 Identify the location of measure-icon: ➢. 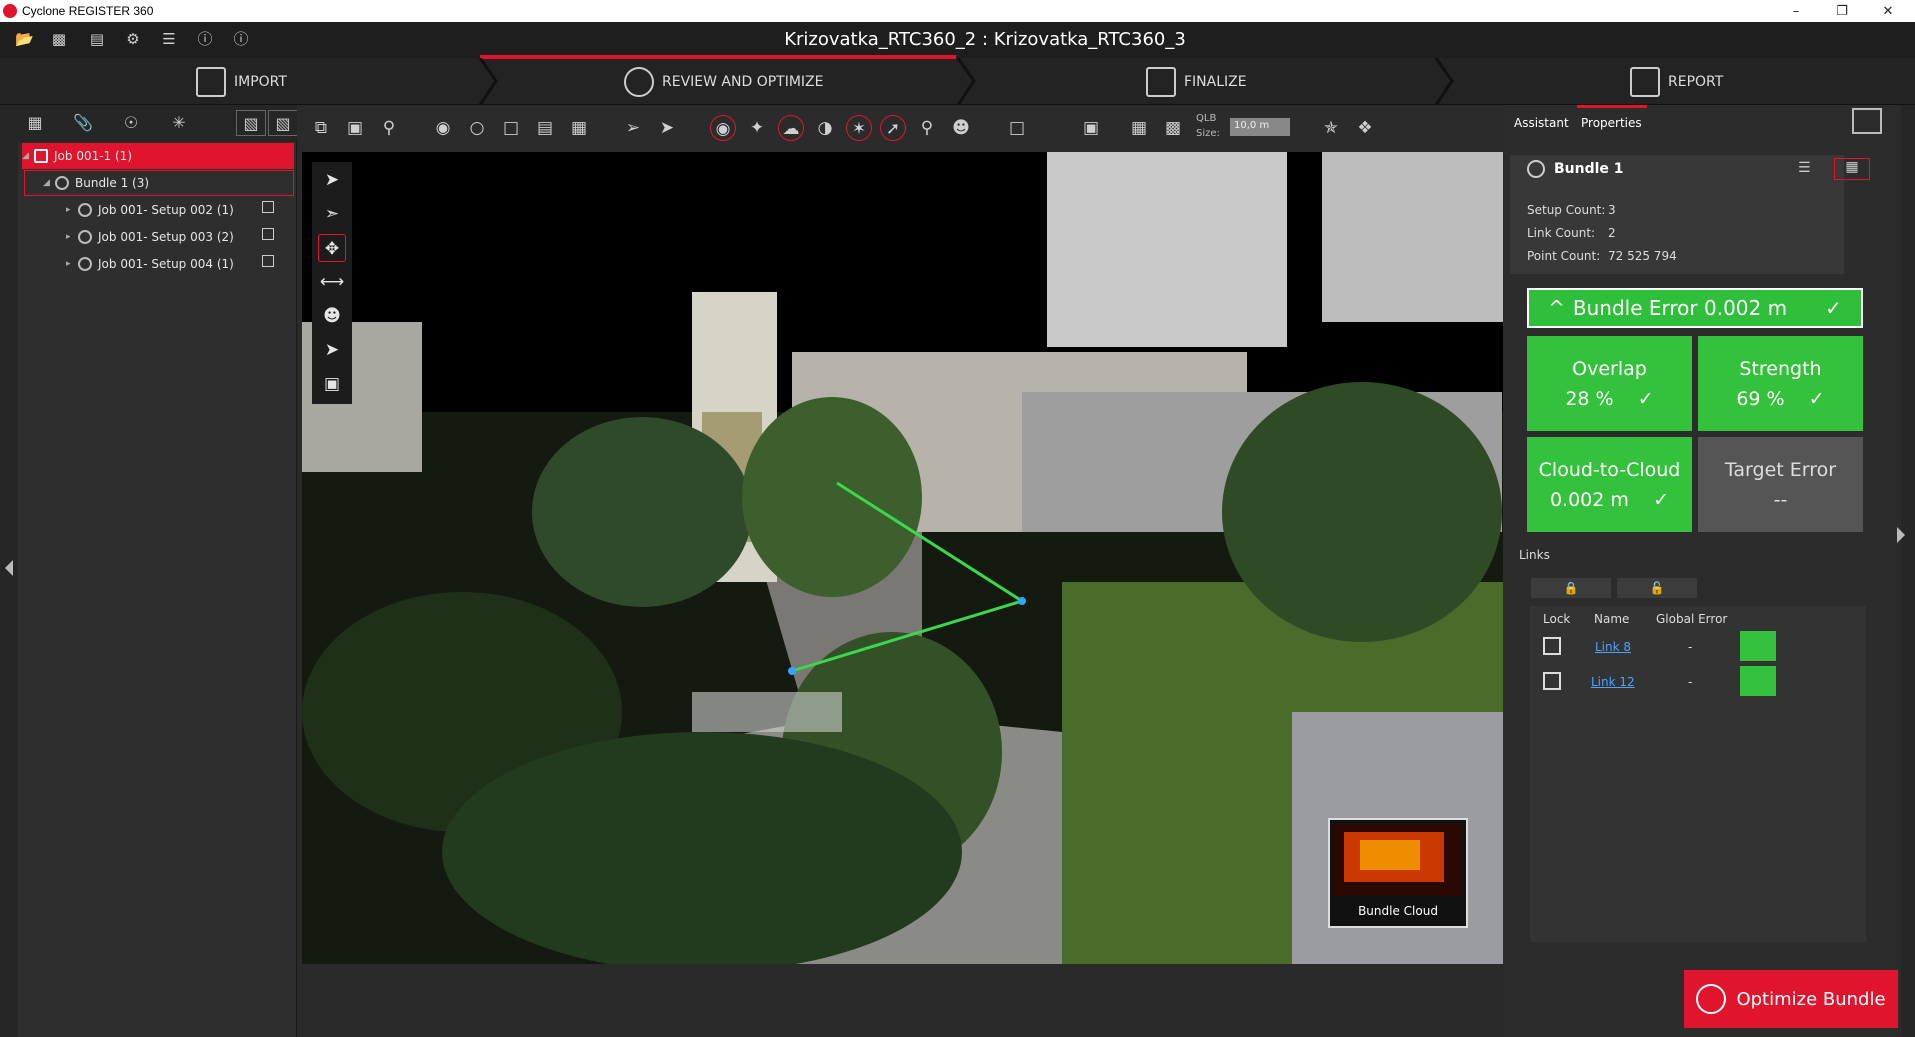
(633, 128).